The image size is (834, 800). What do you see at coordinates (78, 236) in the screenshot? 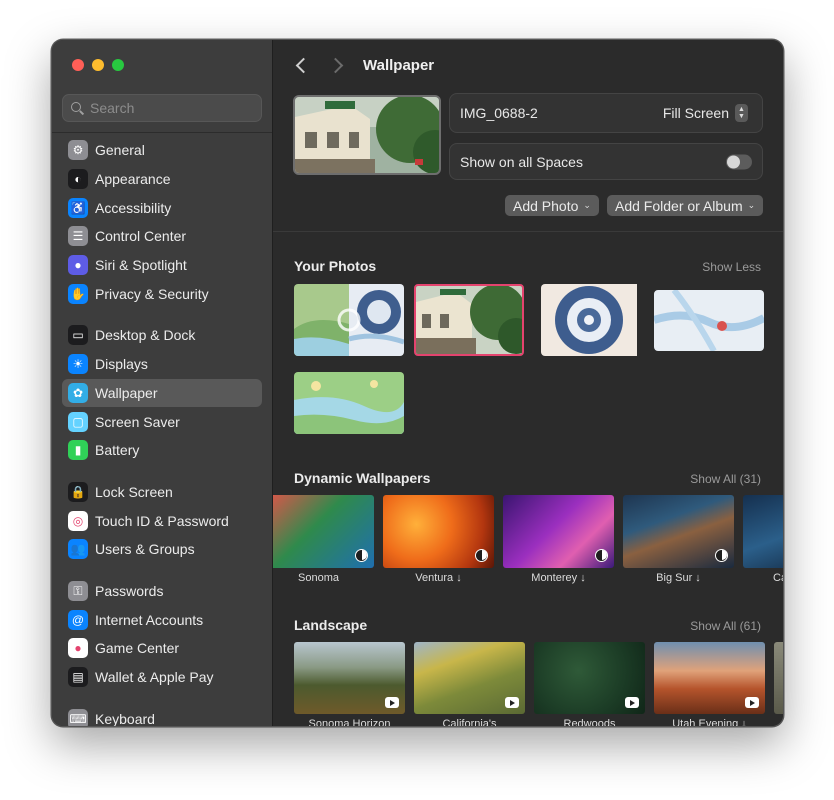
I see `control-center-icon: ☰` at bounding box center [78, 236].